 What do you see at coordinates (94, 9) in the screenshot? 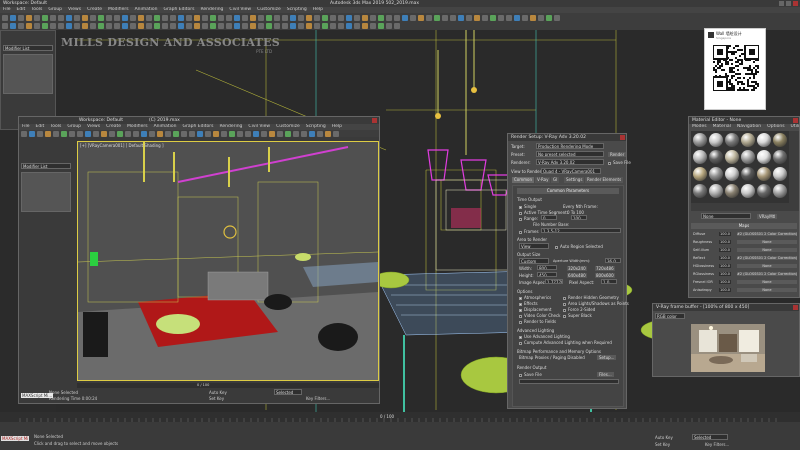
I see `menu-create: Create` at bounding box center [94, 9].